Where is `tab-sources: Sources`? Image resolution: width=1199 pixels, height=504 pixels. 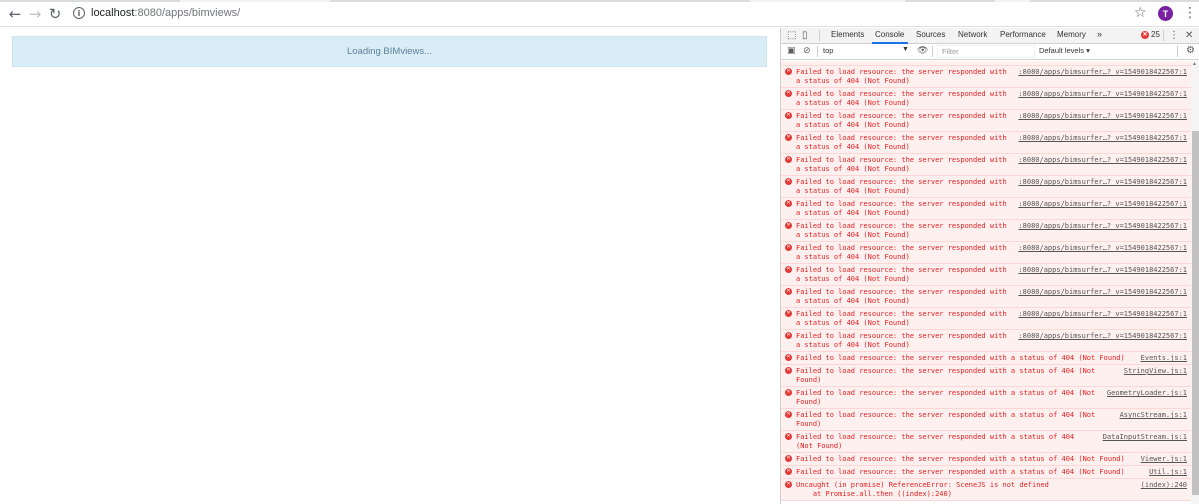 tab-sources: Sources is located at coordinates (930, 34).